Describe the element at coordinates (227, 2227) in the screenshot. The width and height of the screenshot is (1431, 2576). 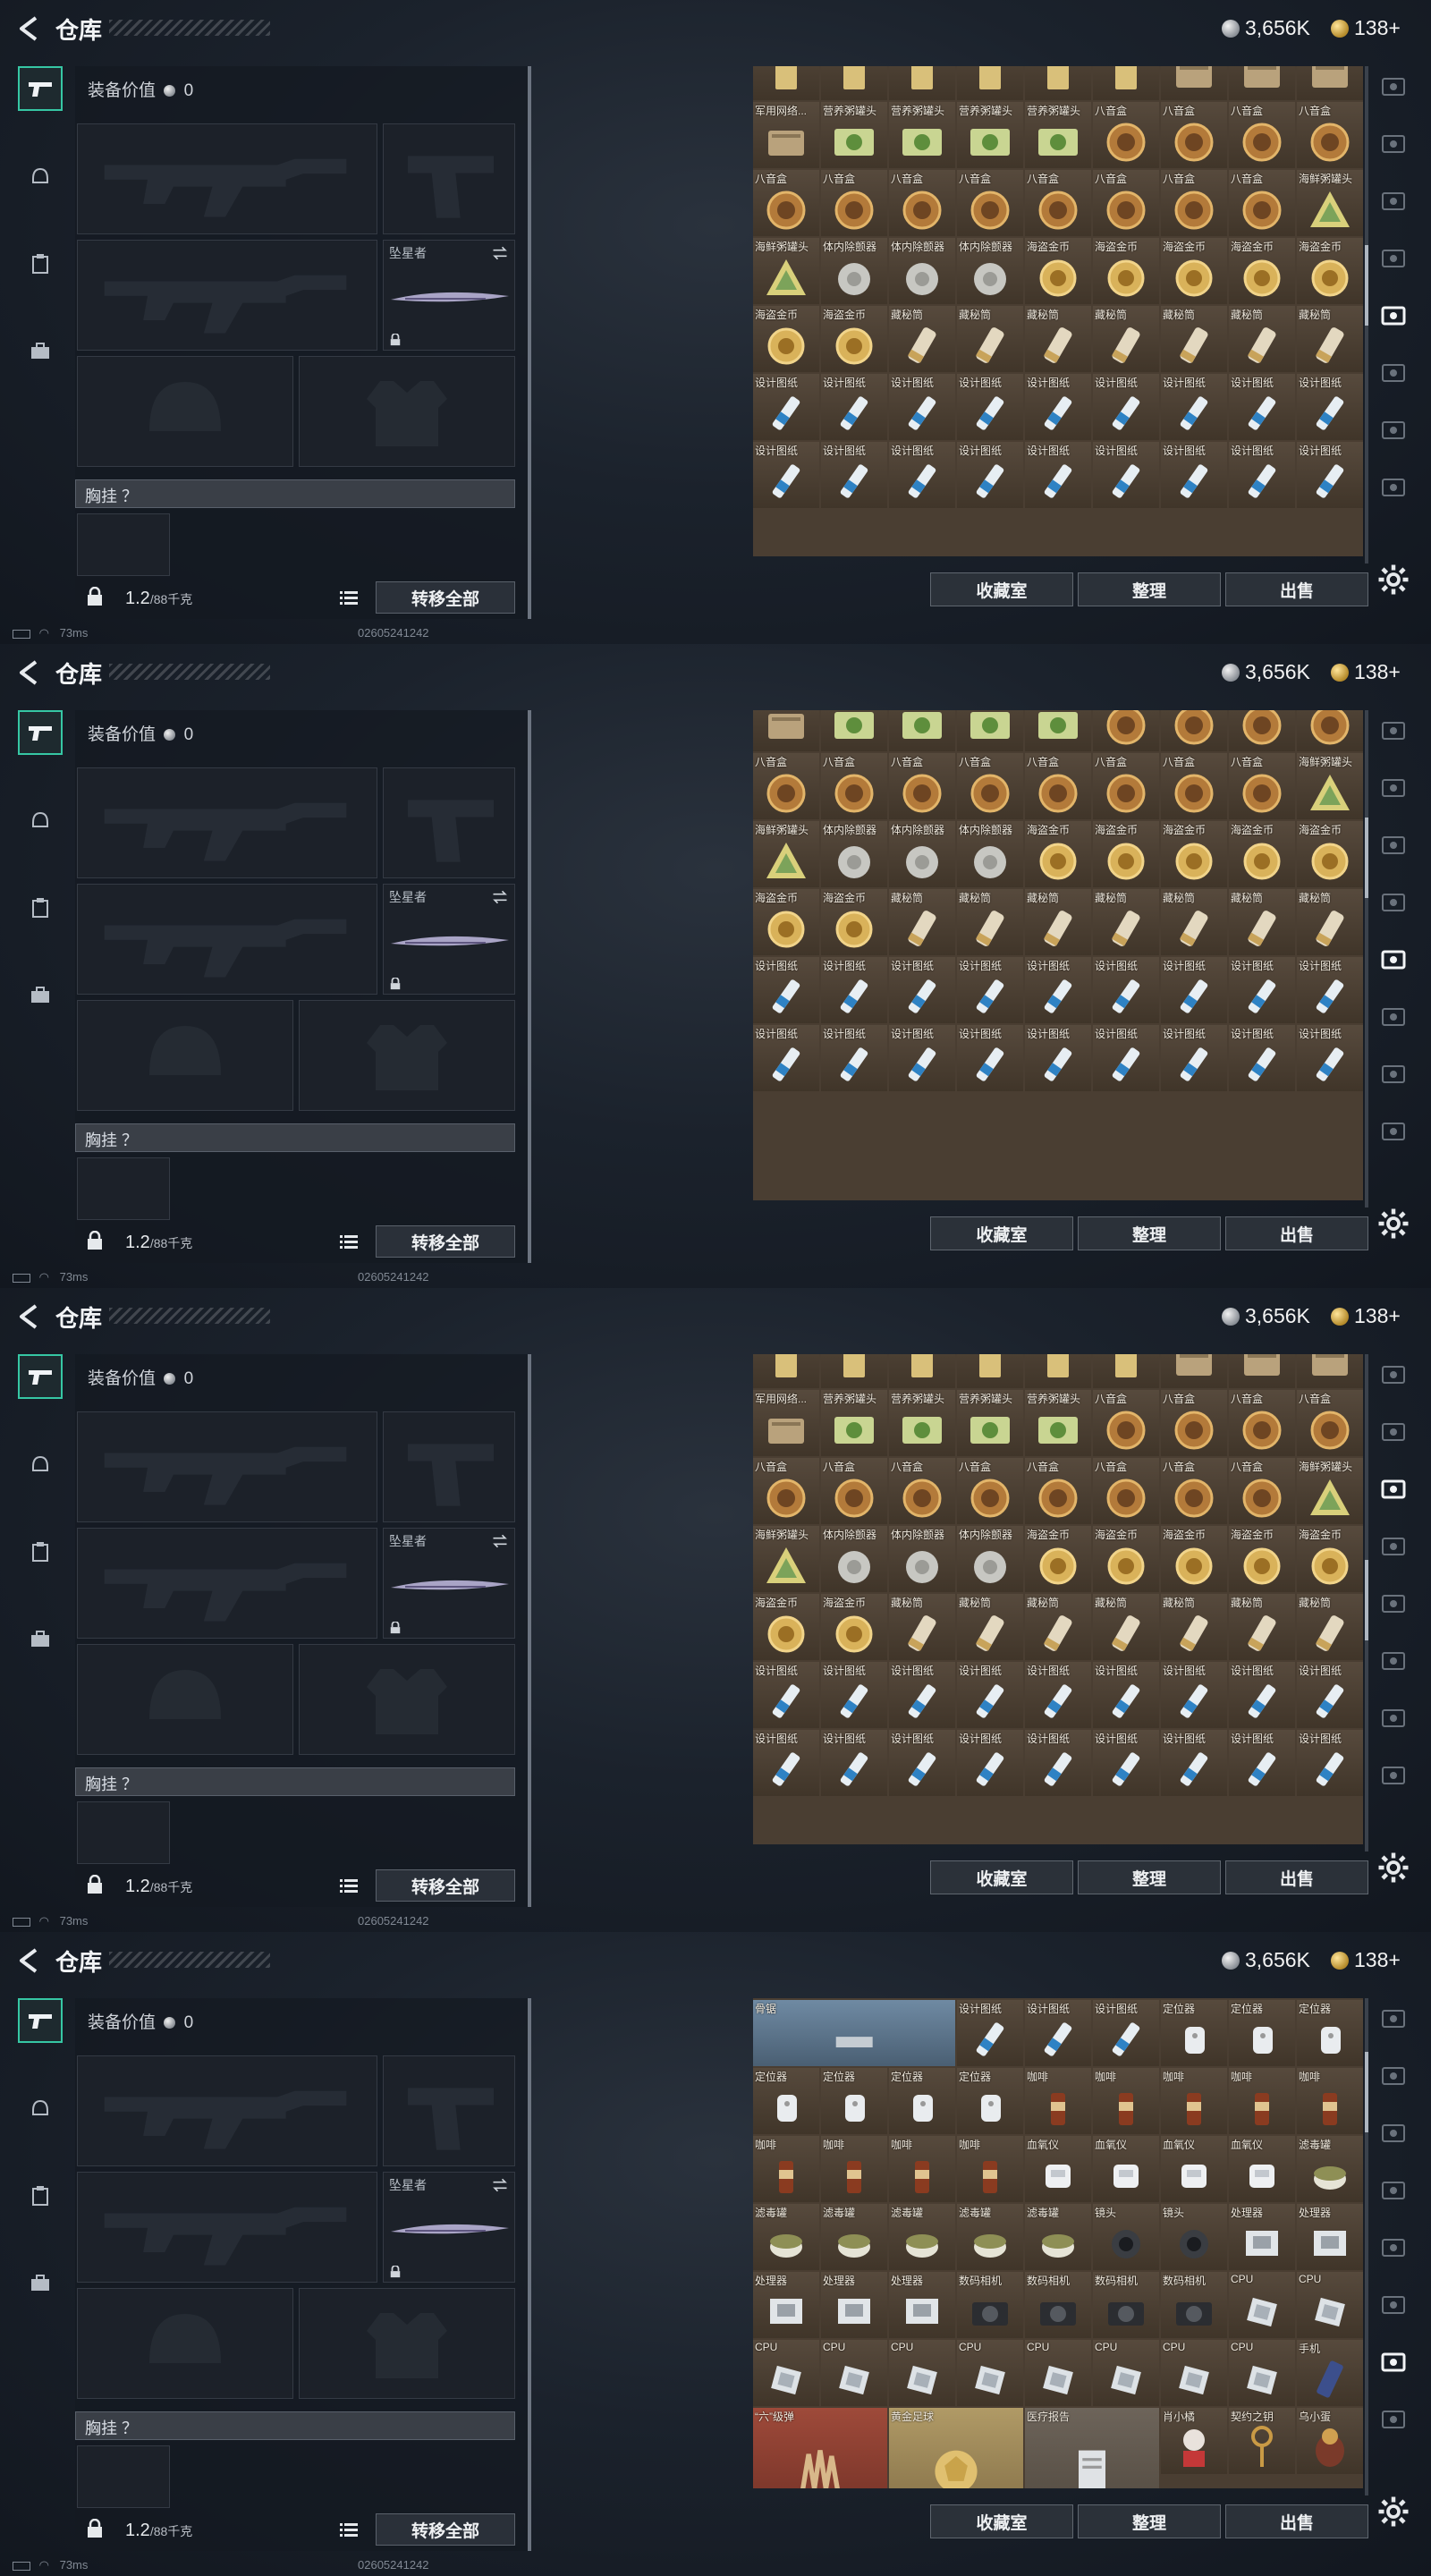
I see `secondary-weapon-slot` at that location.